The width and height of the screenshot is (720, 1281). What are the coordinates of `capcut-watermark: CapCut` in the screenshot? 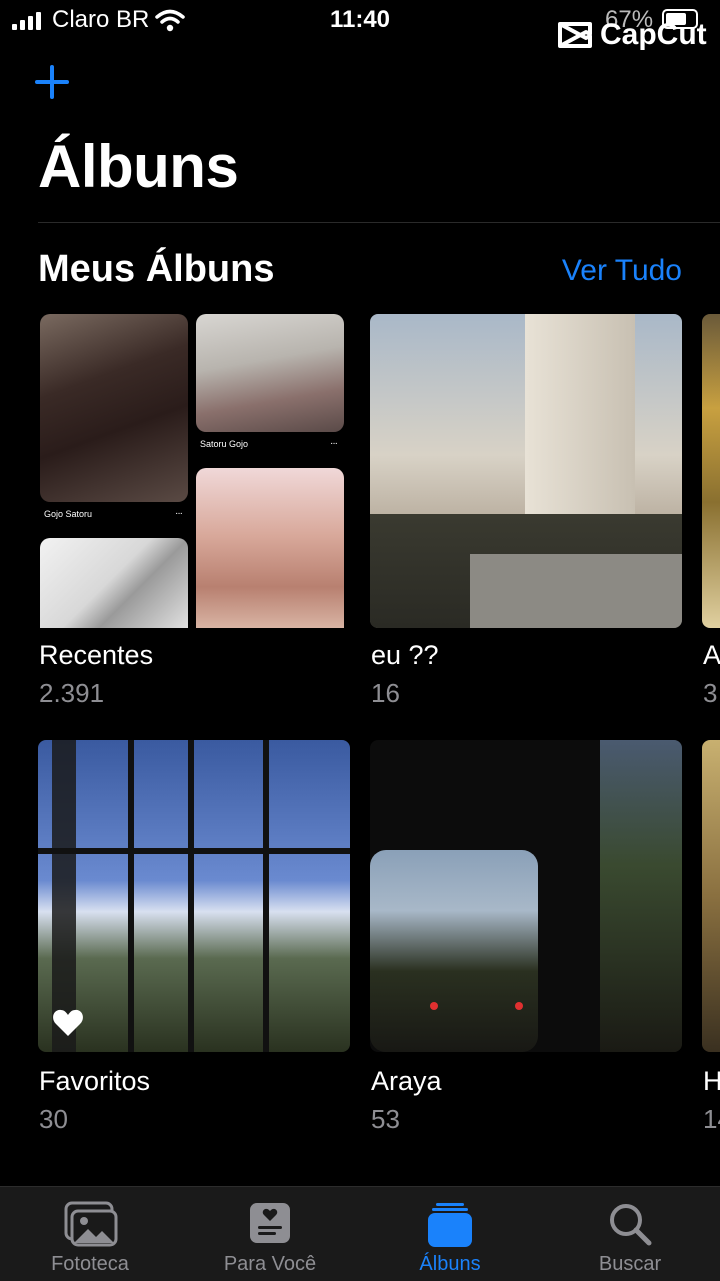 It's located at (631, 35).